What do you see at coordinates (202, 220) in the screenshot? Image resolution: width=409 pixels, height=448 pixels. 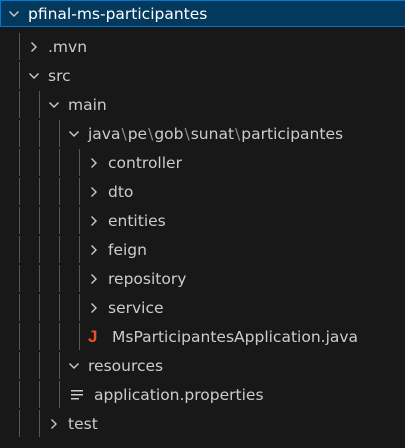 I see `tree-item-entities: entities` at bounding box center [202, 220].